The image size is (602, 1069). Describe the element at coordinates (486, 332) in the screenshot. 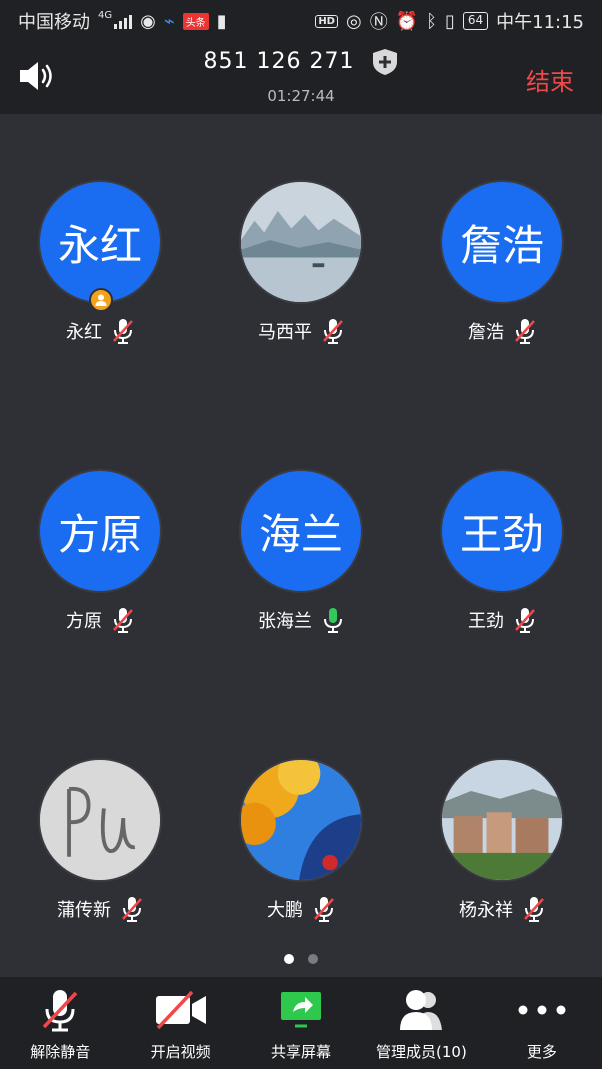

I see `participant-name: 詹浩` at that location.